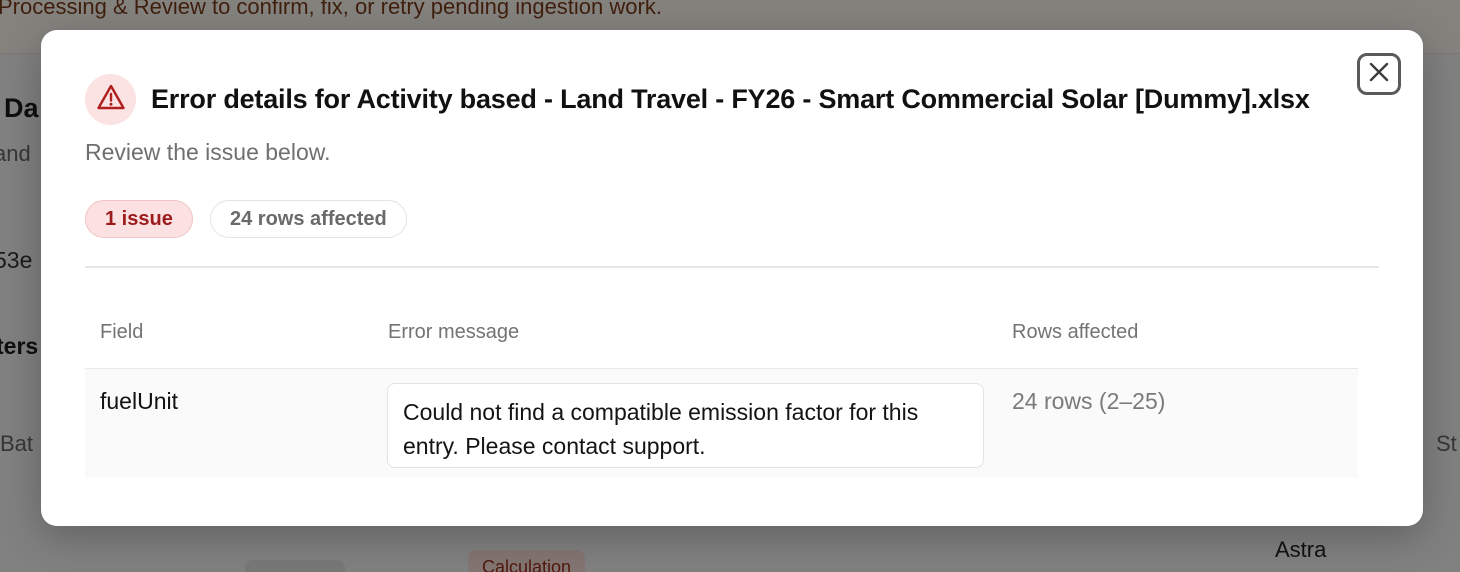 This screenshot has width=1460, height=572. I want to click on close-button, so click(1379, 74).